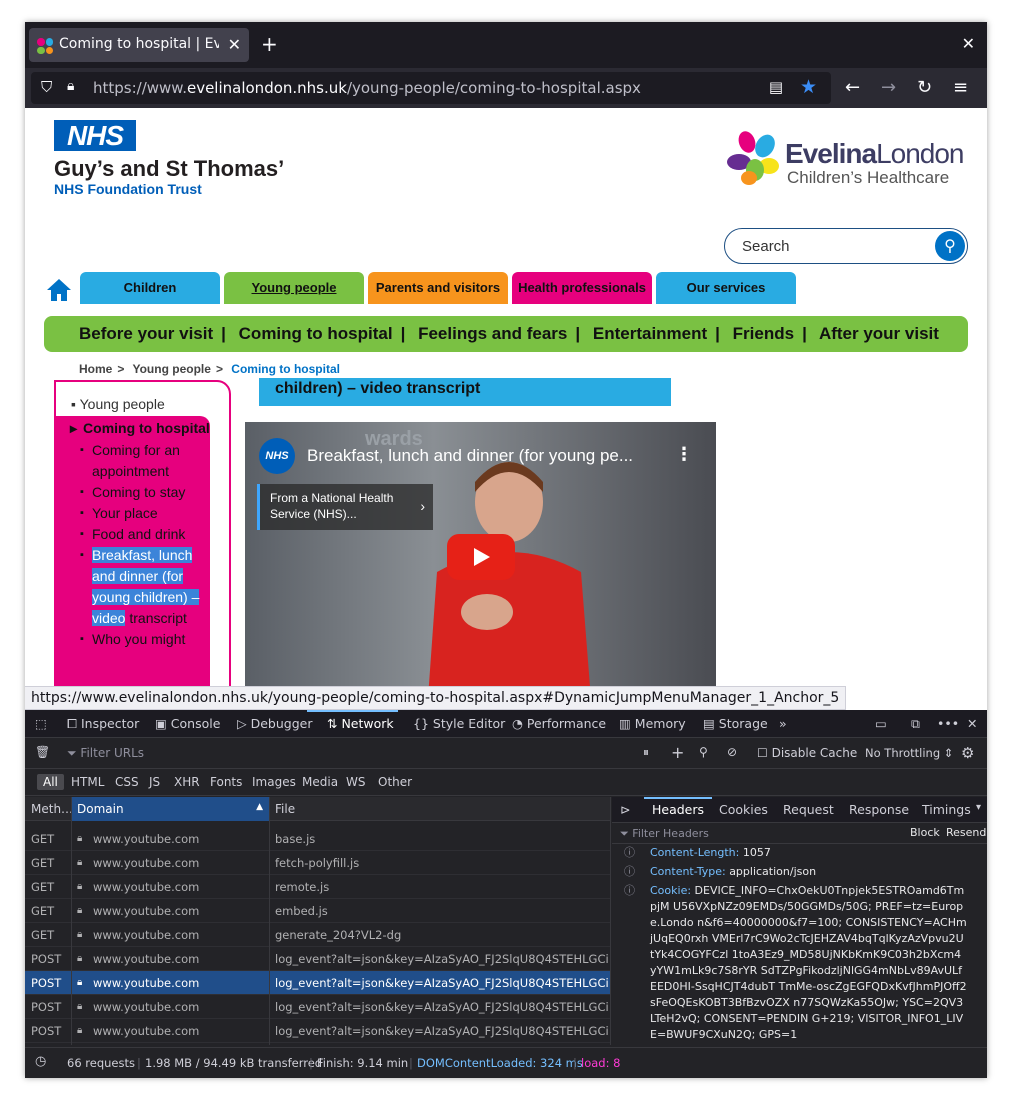  What do you see at coordinates (757, 158) in the screenshot?
I see `evelina-flower-logo` at bounding box center [757, 158].